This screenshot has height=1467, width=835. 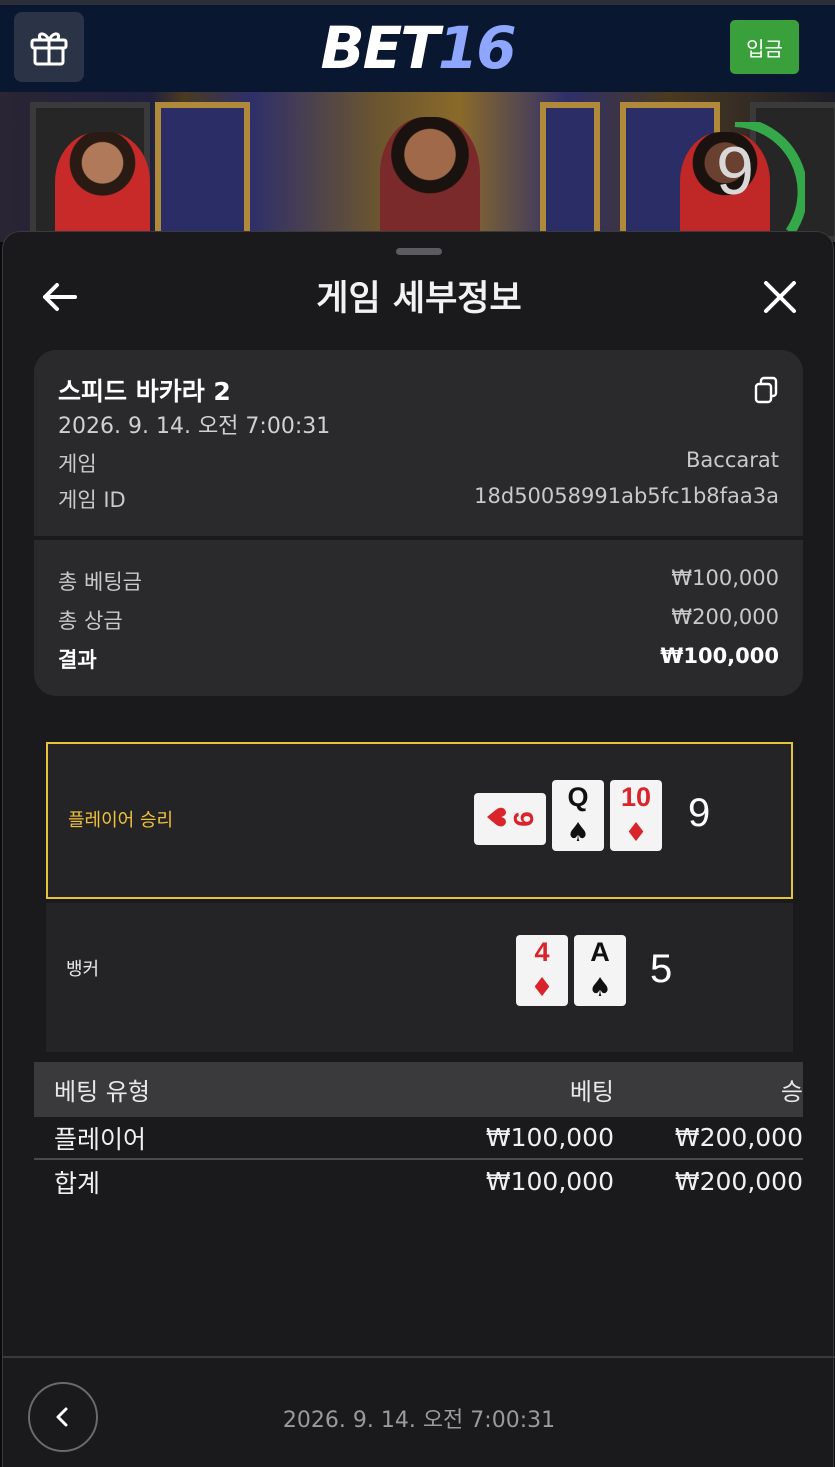 I want to click on sheet-footer: 2026. 9. 14. 오전 7:00:31, so click(x=419, y=1411).